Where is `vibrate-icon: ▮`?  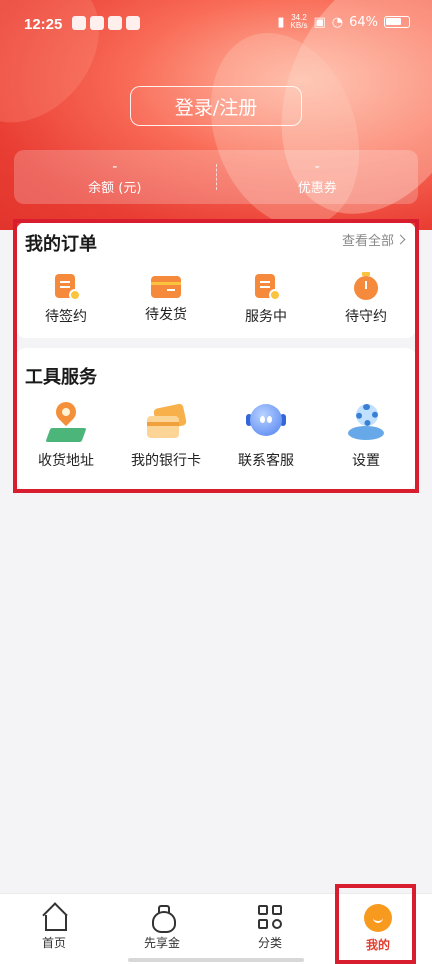
vibrate-icon: ▮ is located at coordinates (281, 22).